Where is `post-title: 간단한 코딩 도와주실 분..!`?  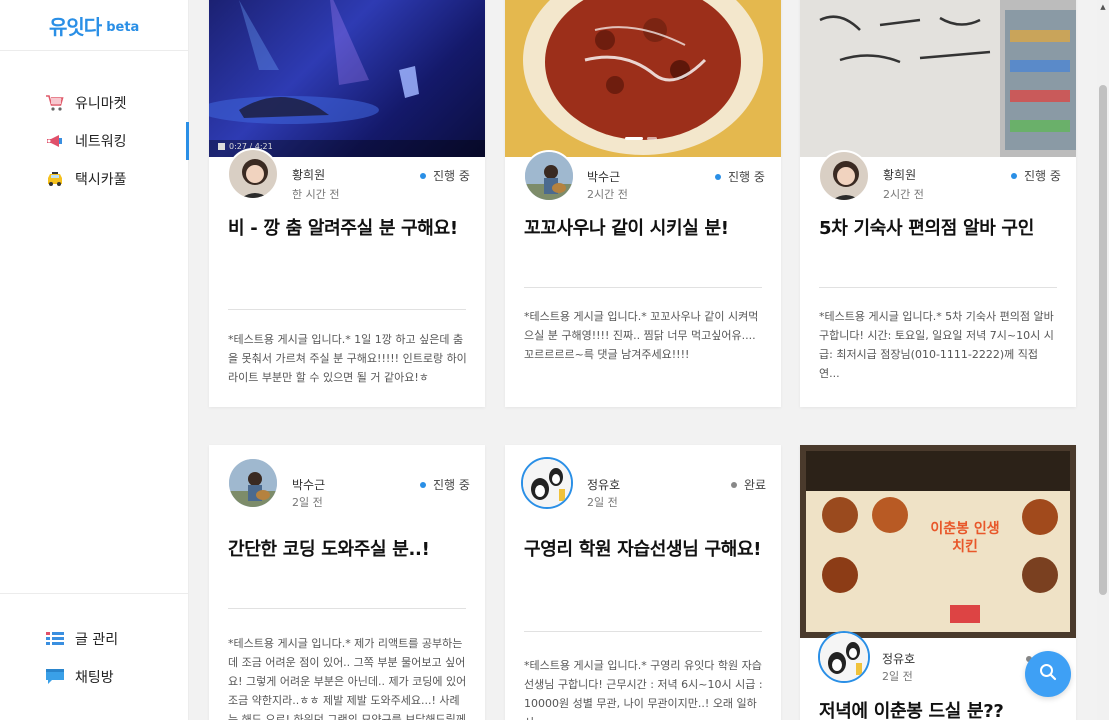
post-title: 간단한 코딩 도와주실 분..! is located at coordinates (348, 550).